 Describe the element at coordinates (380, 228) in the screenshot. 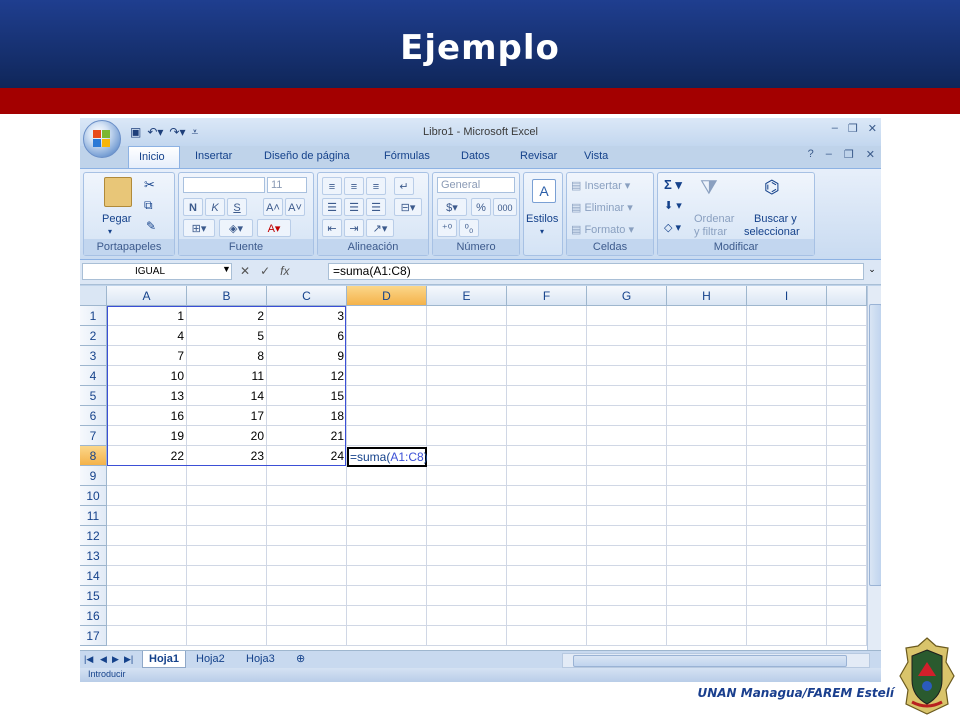

I see `orientation-icon: ↗▾` at that location.